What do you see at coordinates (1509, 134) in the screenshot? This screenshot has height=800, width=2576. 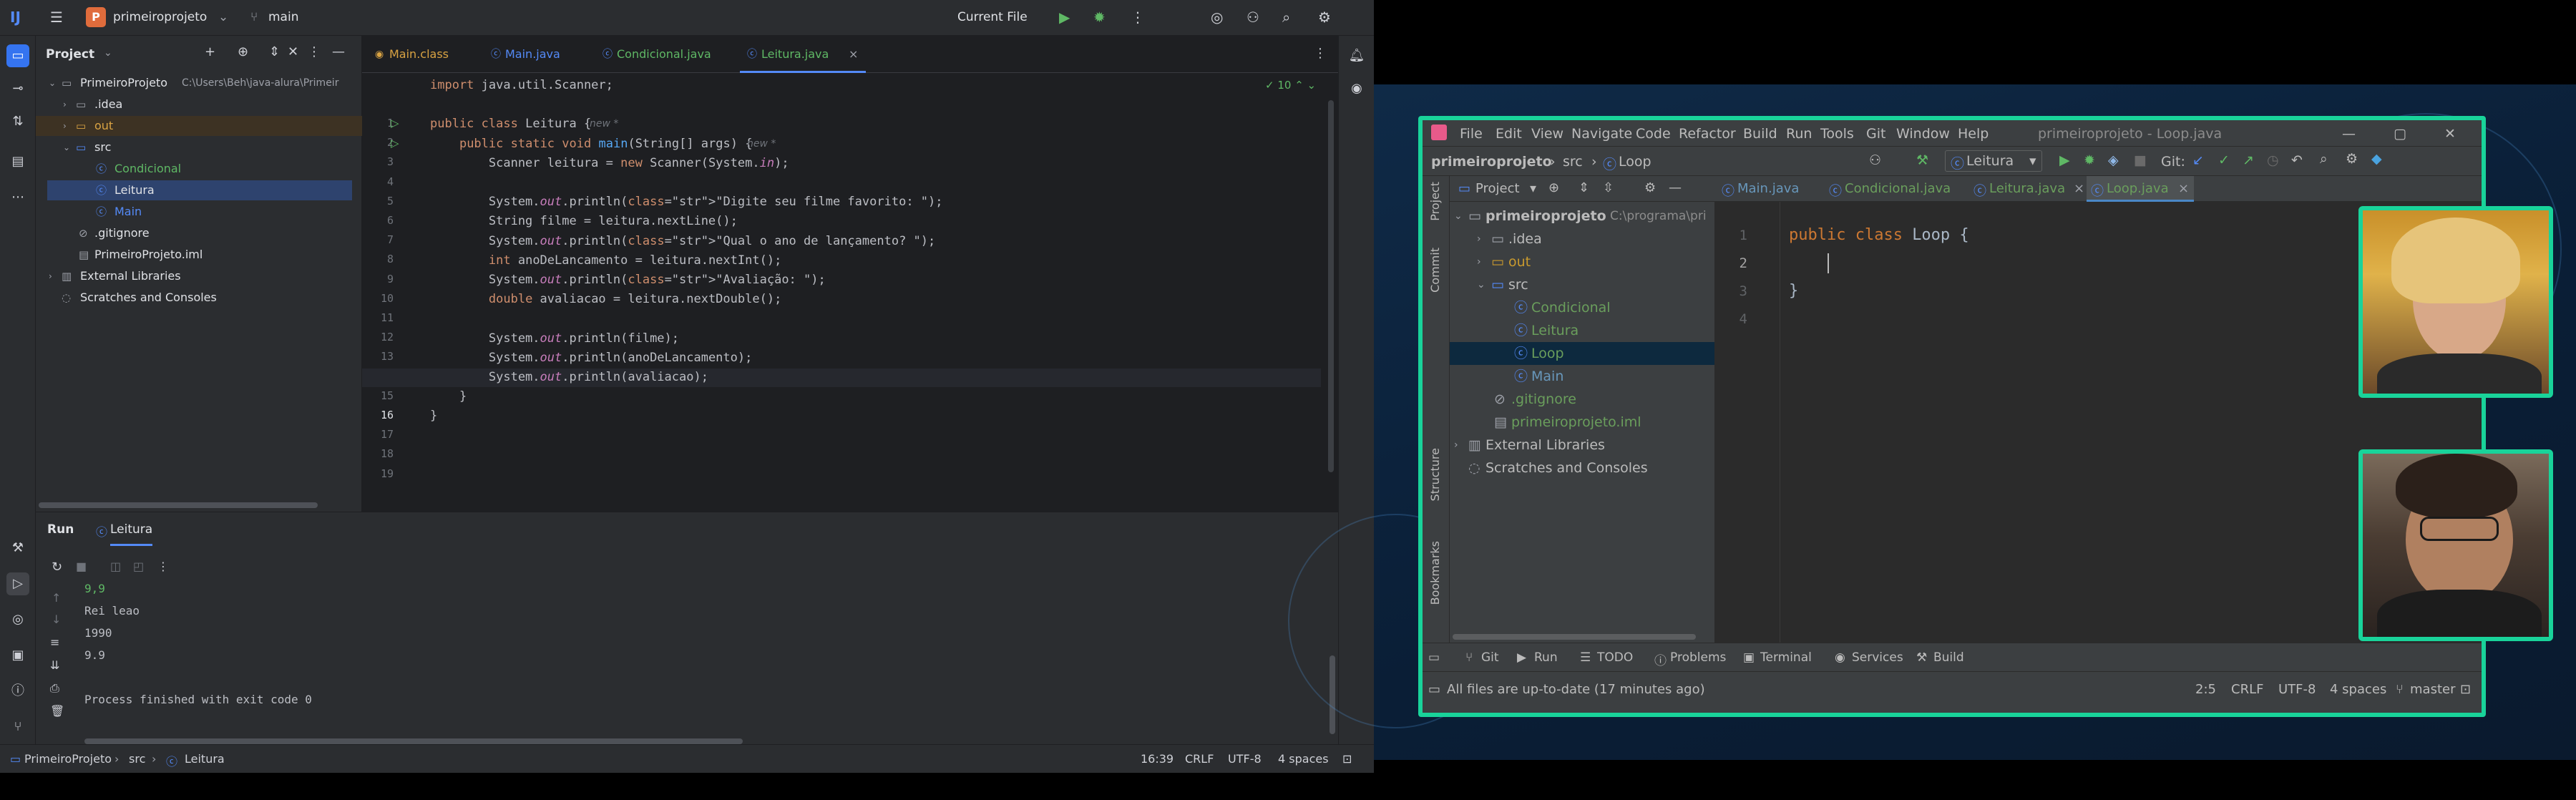 I see `menu-edit: Edit` at bounding box center [1509, 134].